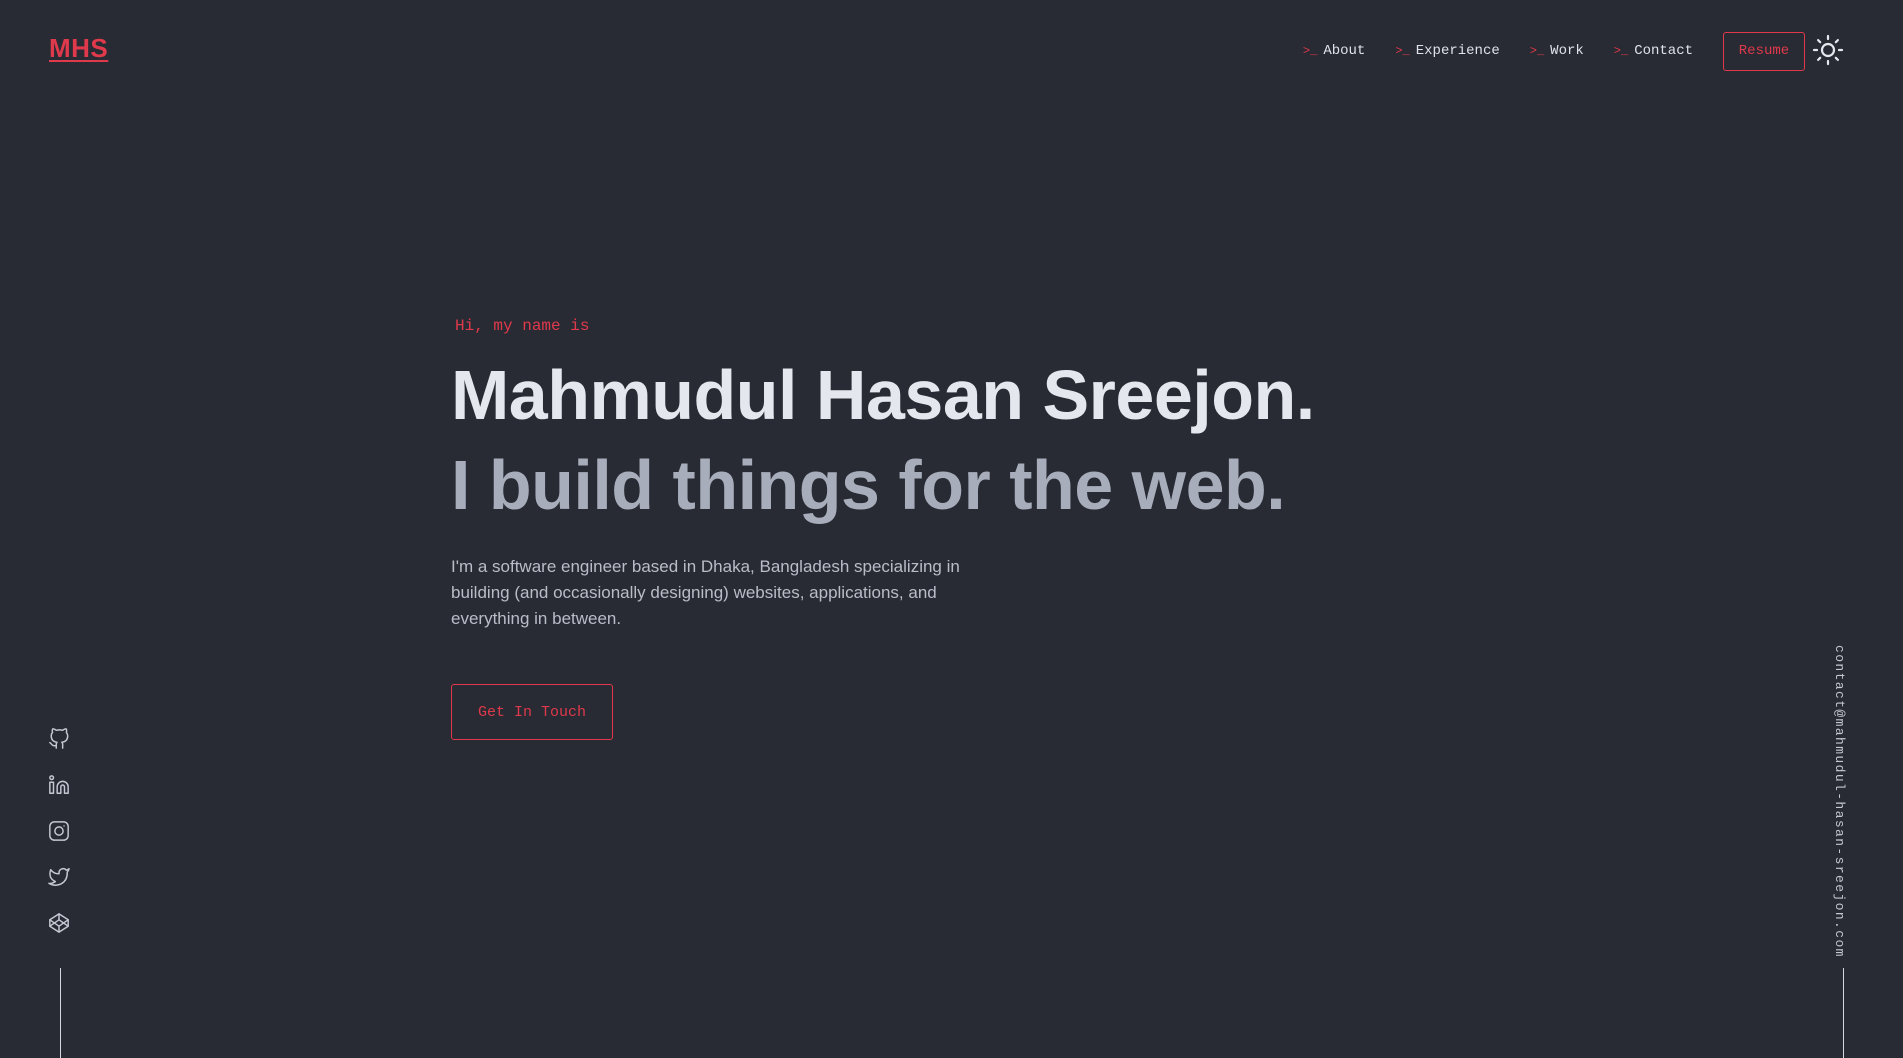  I want to click on logo: MHS, so click(78, 48).